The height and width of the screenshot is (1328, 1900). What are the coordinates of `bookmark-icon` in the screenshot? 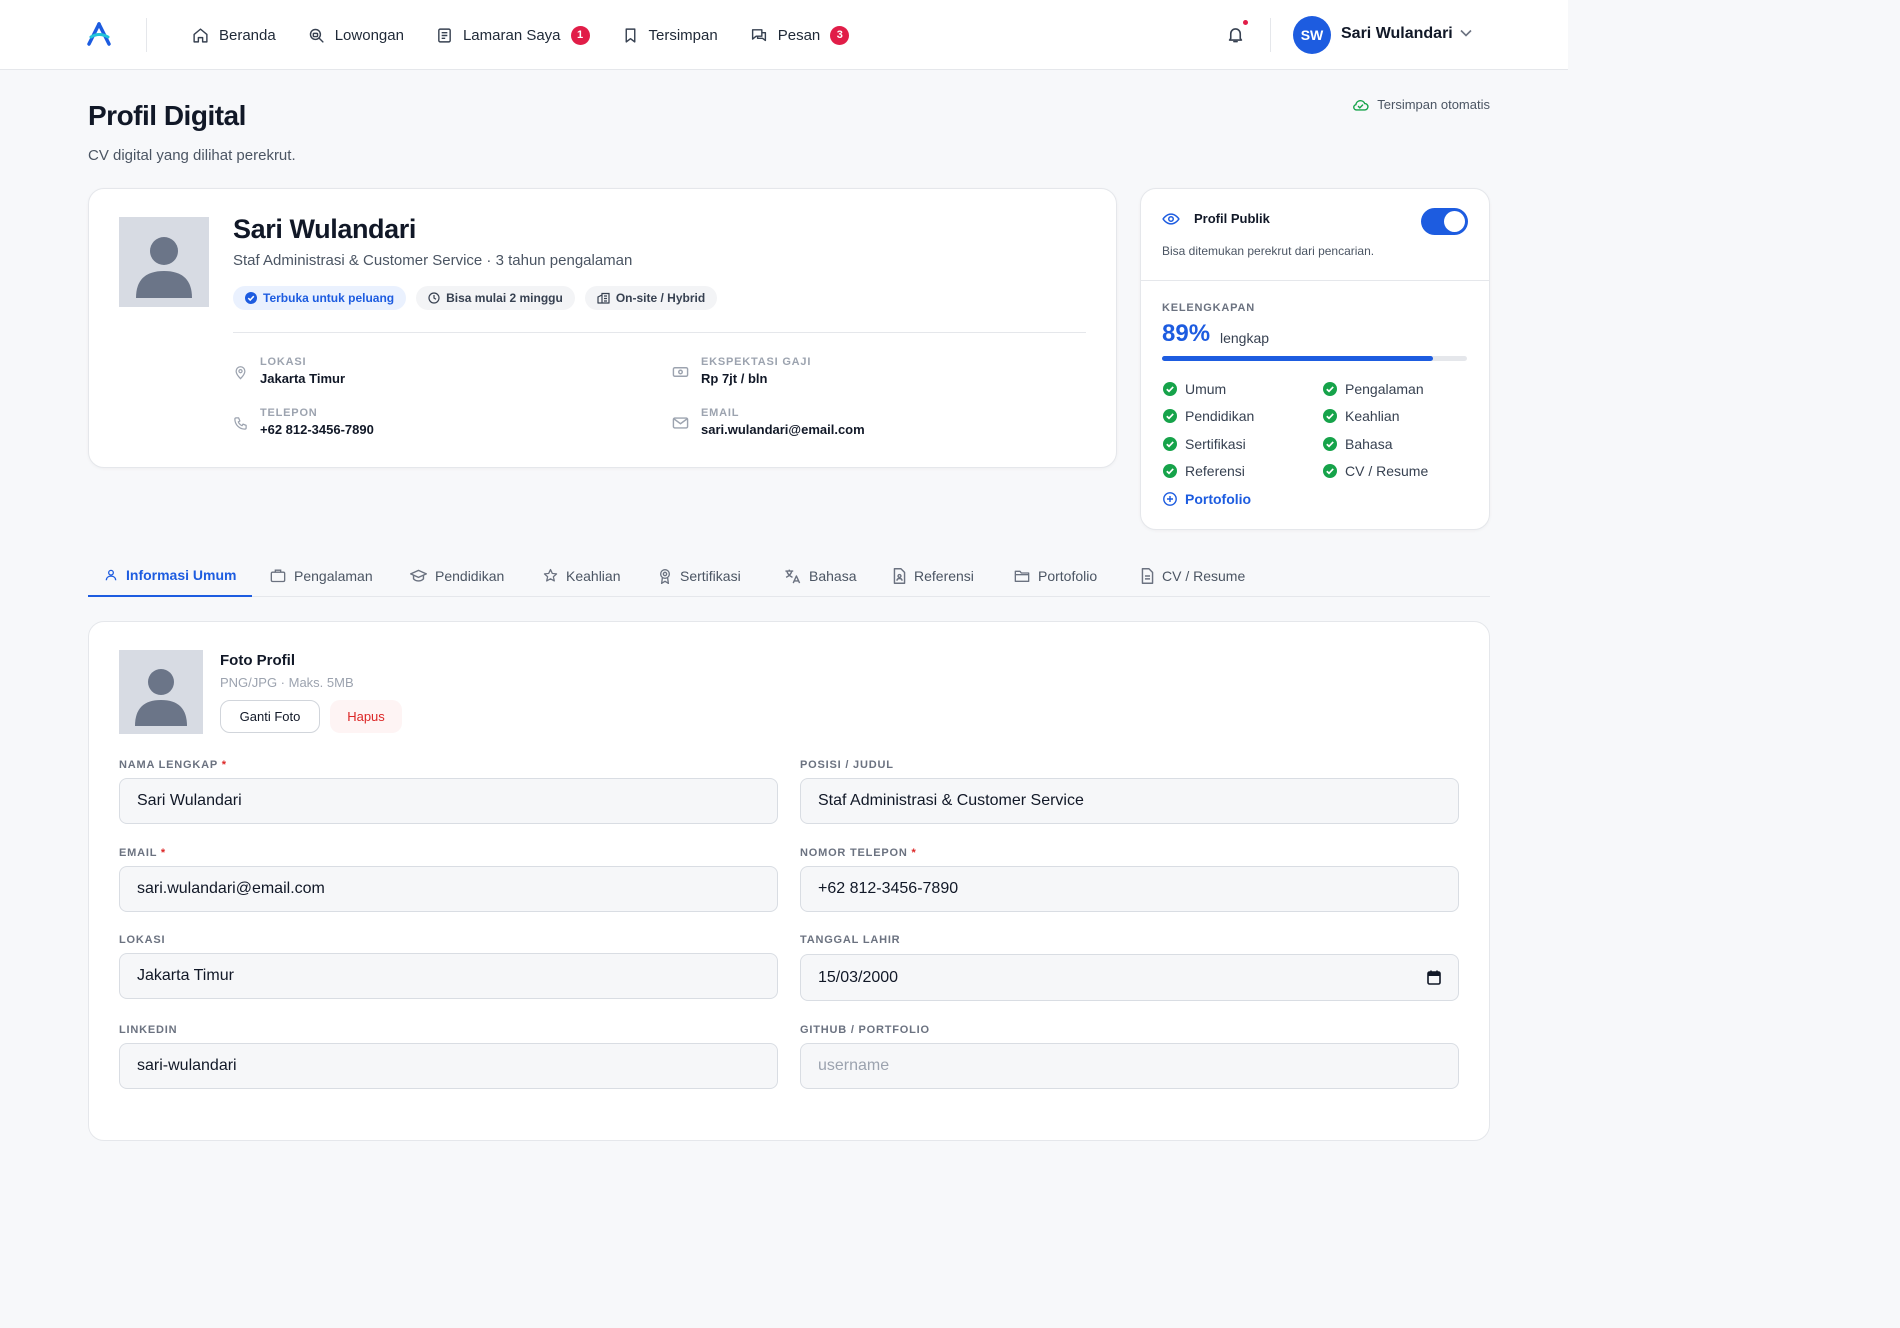 It's located at (630, 35).